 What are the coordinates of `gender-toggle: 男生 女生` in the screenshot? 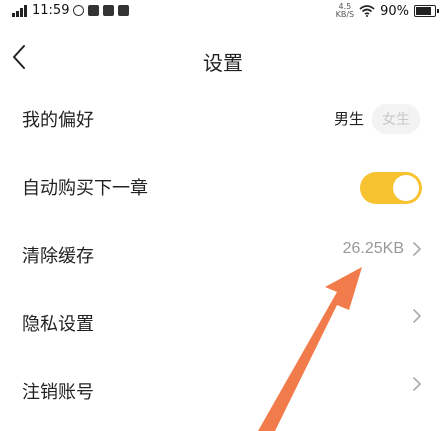 It's located at (377, 118).